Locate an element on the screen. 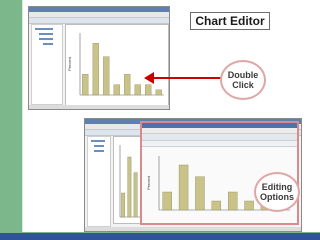  arrow-head-icon is located at coordinates (149, 78).